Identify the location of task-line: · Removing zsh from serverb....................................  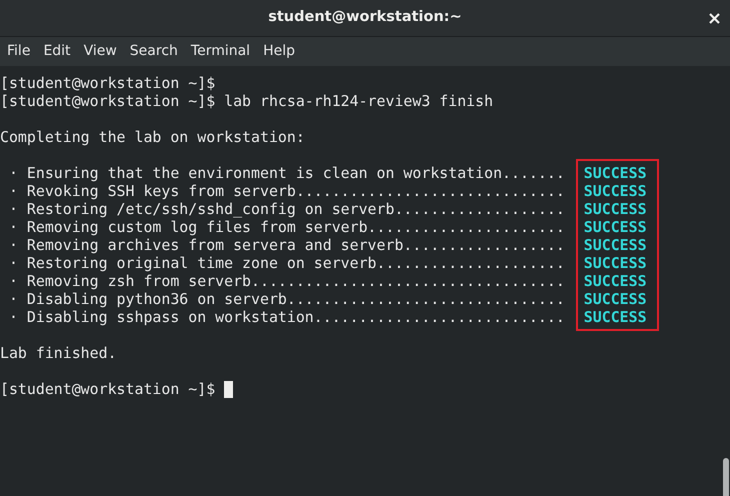
(286, 281).